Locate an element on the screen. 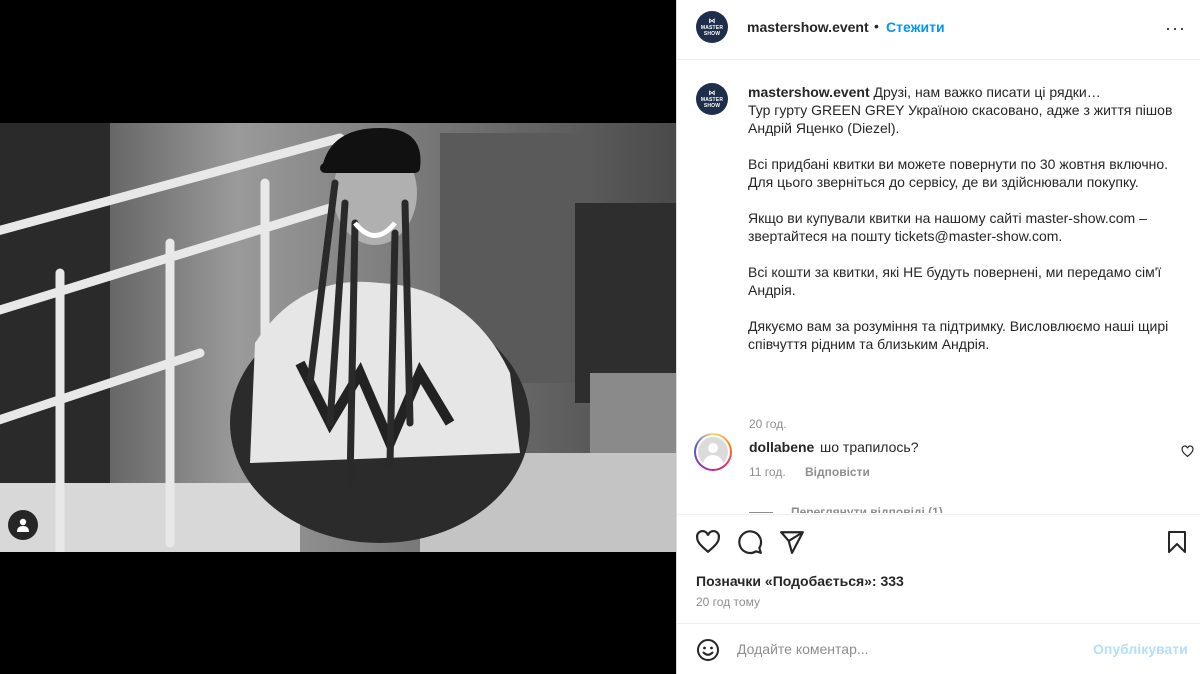  comment-button is located at coordinates (750, 544).